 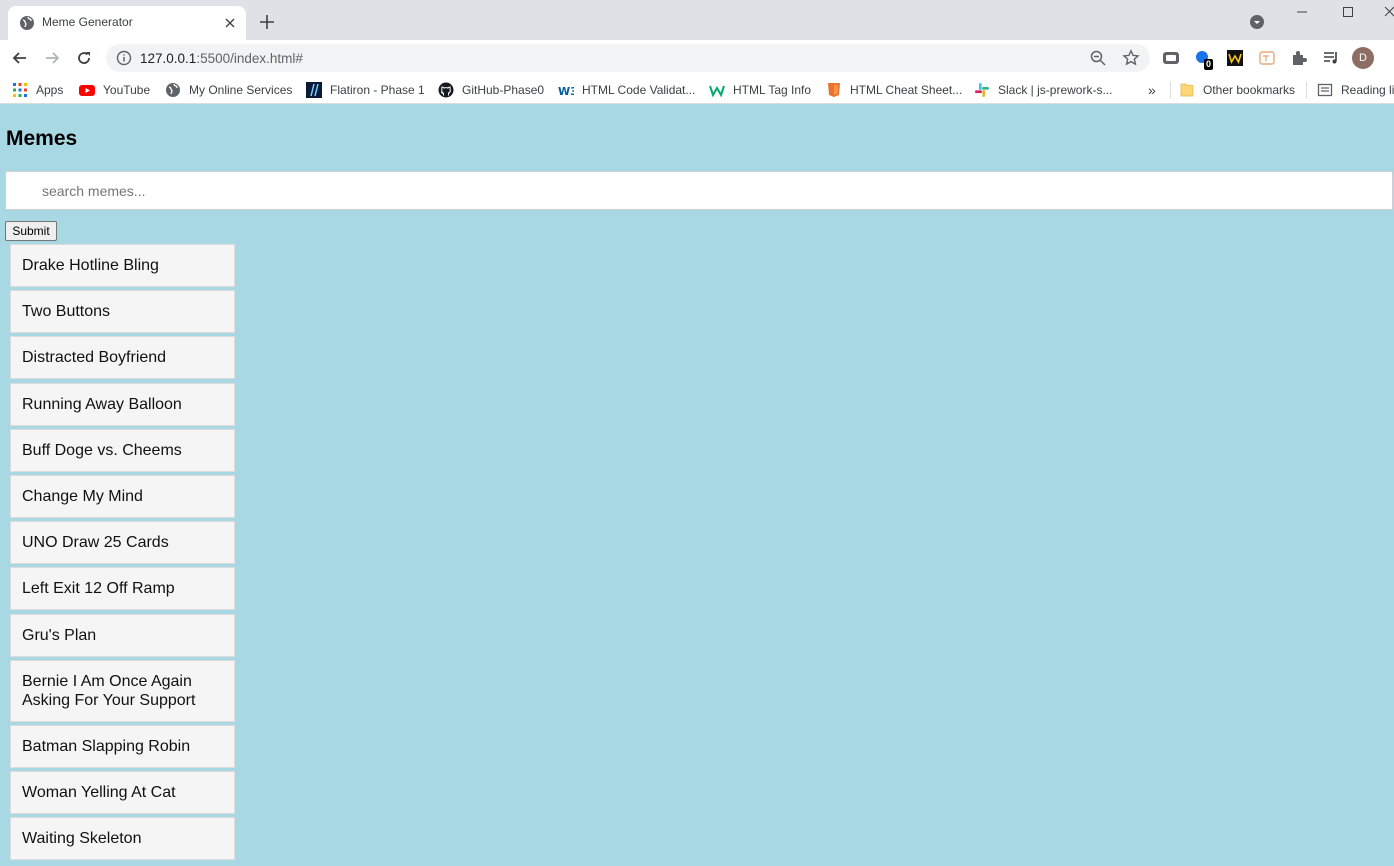 What do you see at coordinates (1348, 12) in the screenshot?
I see `maximize-icon` at bounding box center [1348, 12].